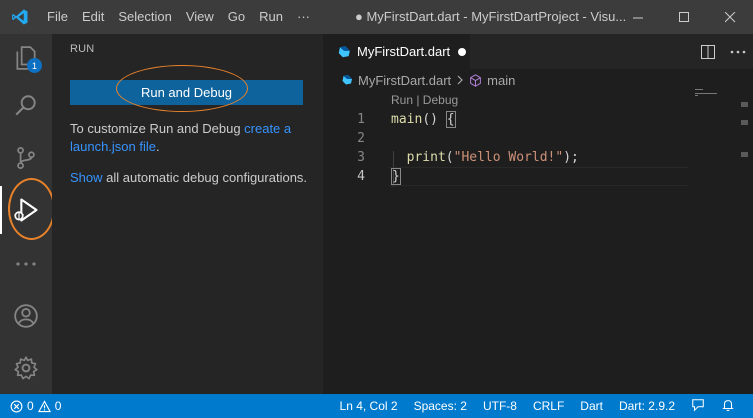 This screenshot has width=753, height=418. Describe the element at coordinates (548, 406) in the screenshot. I see `line-ending: CRLF` at that location.